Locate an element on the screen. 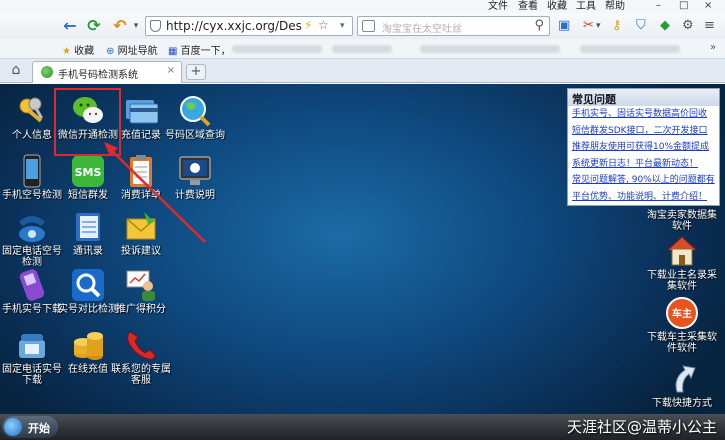 The image size is (725, 440). tab-phone-check: 手机号码检测系统 × is located at coordinates (107, 72).